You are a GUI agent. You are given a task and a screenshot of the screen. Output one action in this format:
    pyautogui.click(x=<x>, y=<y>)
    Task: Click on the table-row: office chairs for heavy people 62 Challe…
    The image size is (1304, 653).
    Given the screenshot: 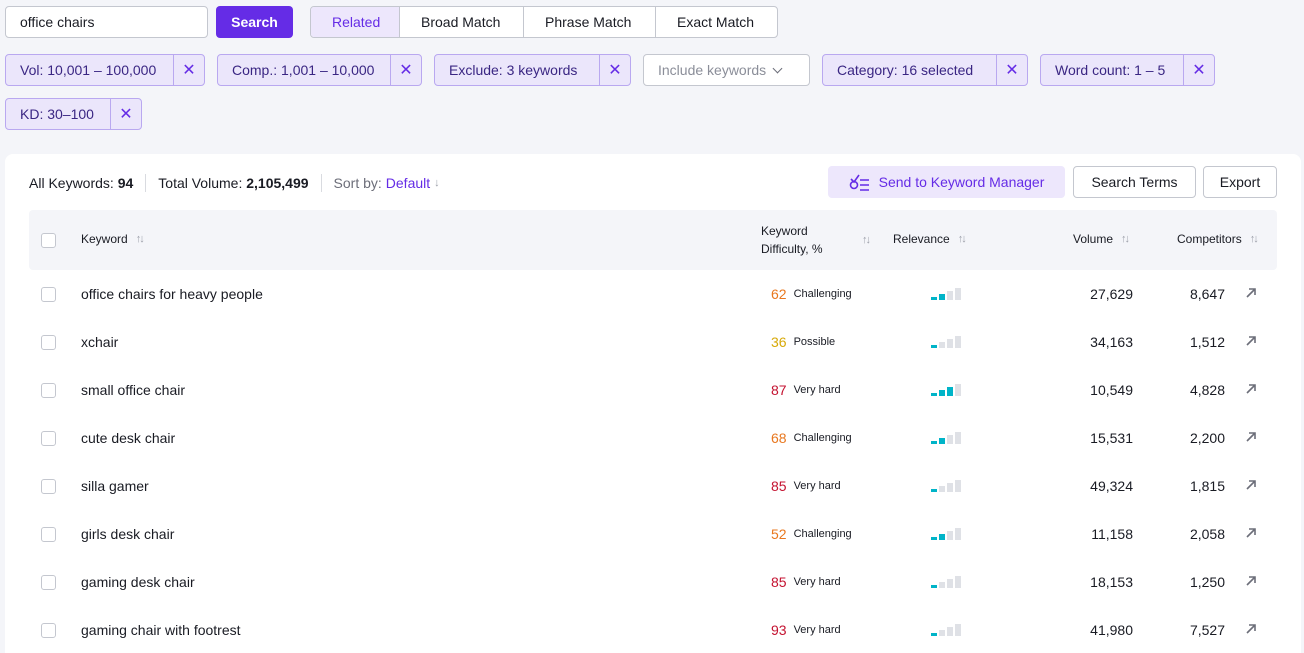 What is the action you would take?
    pyautogui.click(x=653, y=294)
    